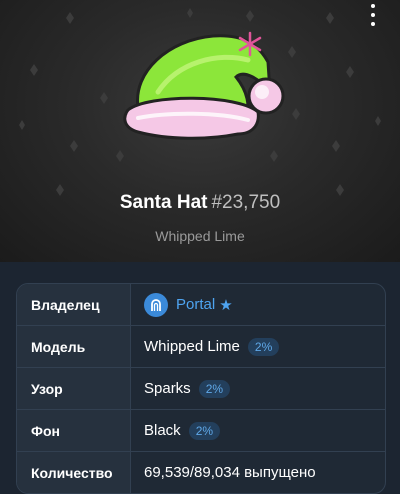 This screenshot has width=400, height=494. Describe the element at coordinates (263, 346) in the screenshot. I see `model-rarity-badge: 2%` at that location.